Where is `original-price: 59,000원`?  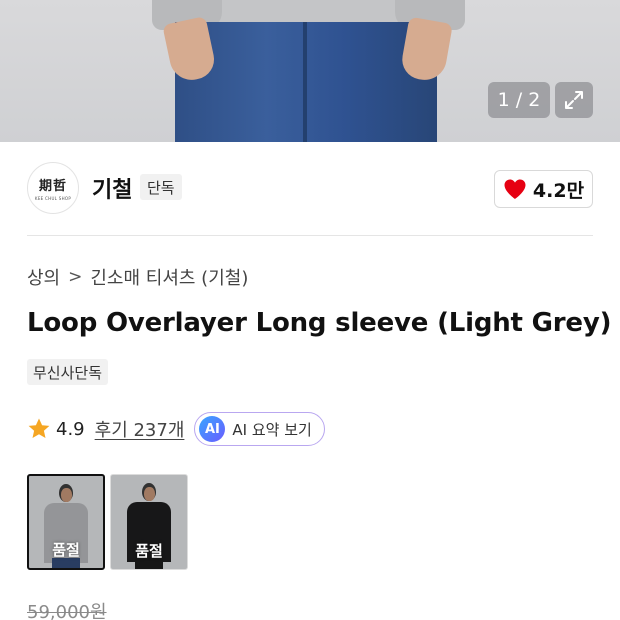
original-price: 59,000원 is located at coordinates (67, 611).